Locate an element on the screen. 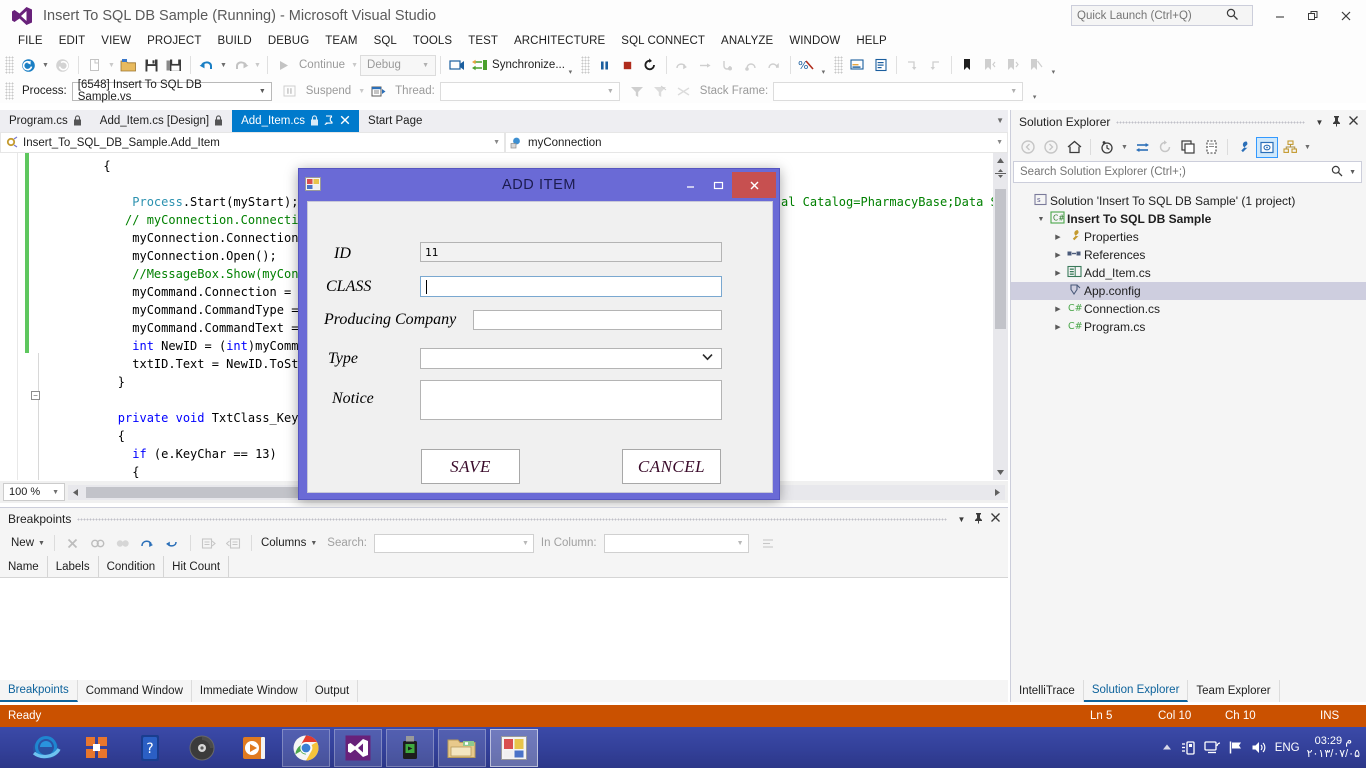  menu-item-analyze: ANALYZE is located at coordinates (747, 41).